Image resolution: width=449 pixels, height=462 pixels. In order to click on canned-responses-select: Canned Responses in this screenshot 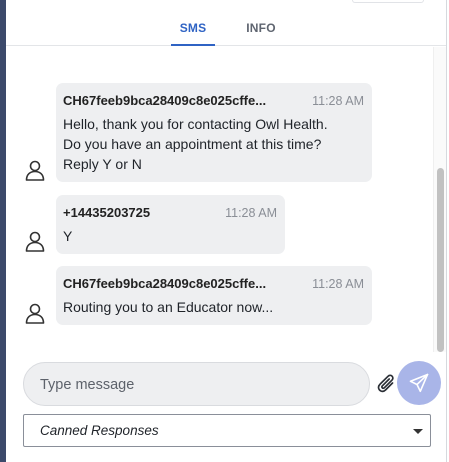, I will do `click(227, 430)`.